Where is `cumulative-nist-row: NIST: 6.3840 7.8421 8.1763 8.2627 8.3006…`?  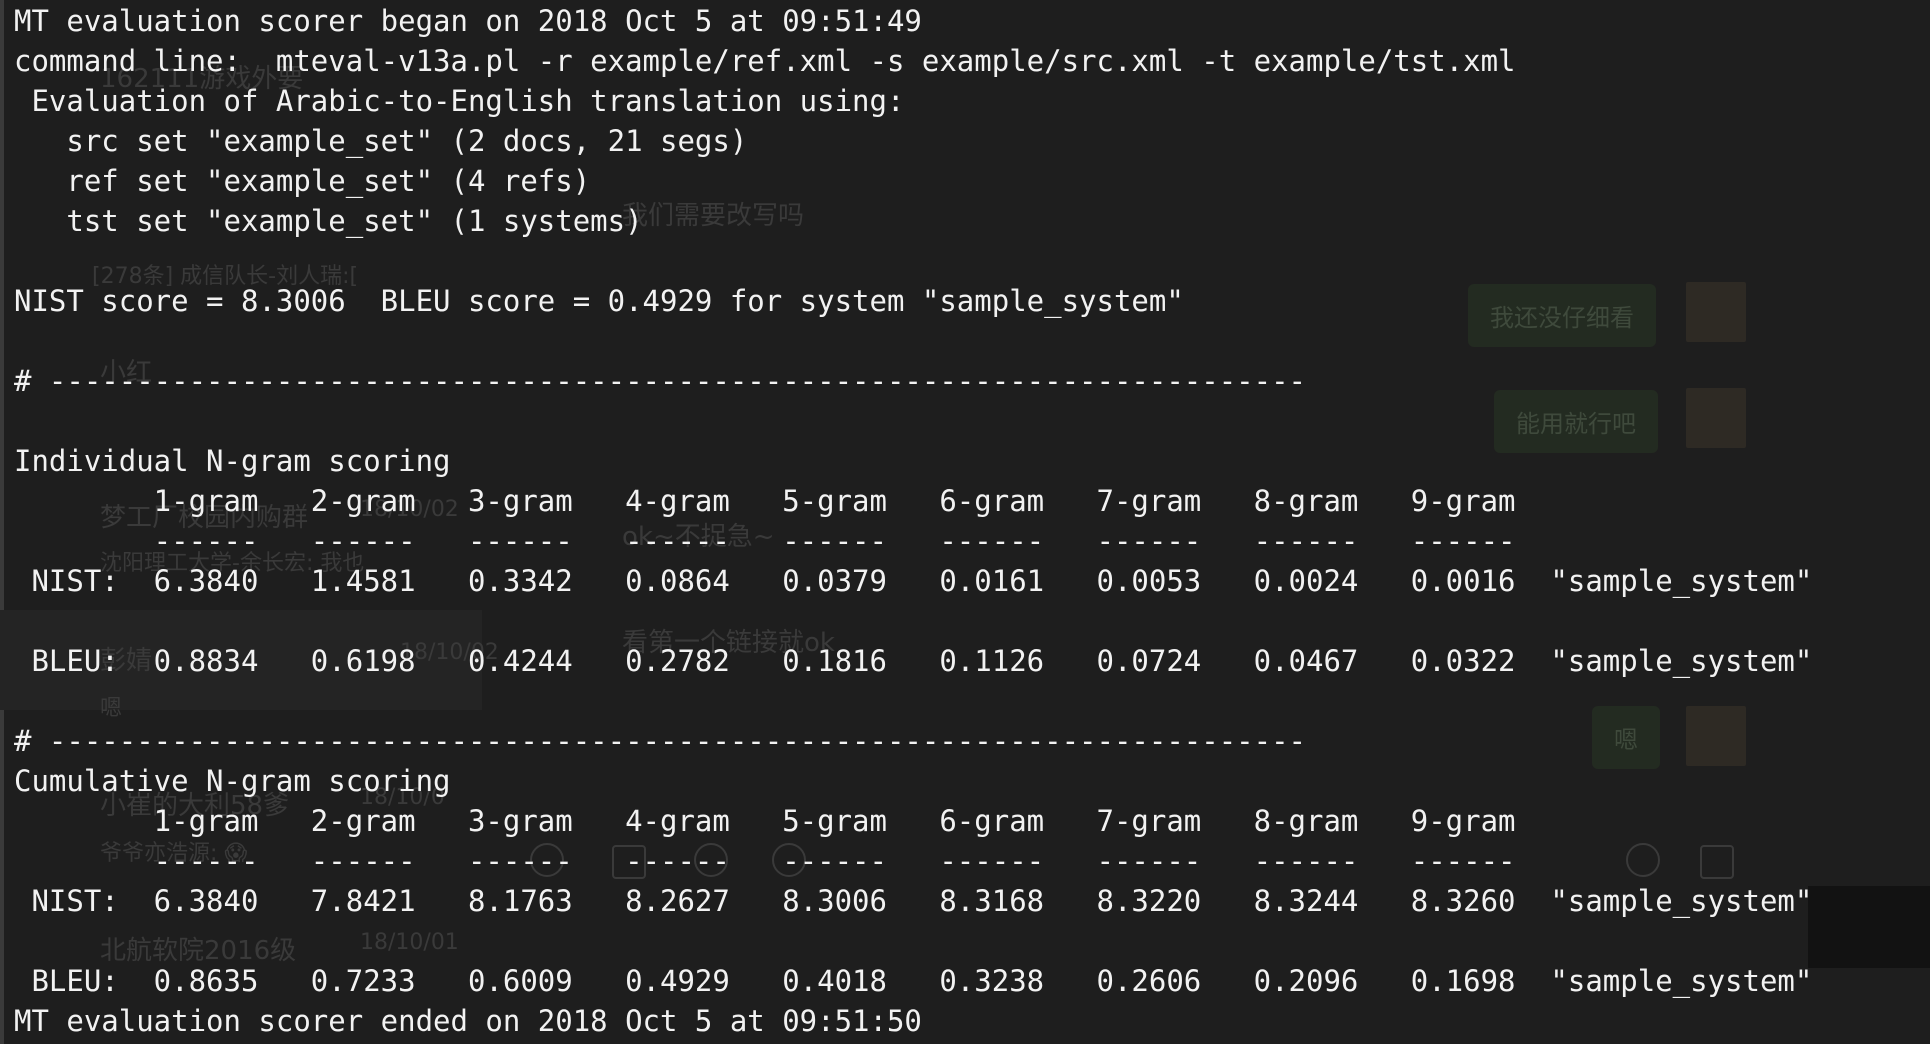 cumulative-nist-row: NIST: 6.3840 7.8421 8.1763 8.2627 8.3006… is located at coordinates (913, 901).